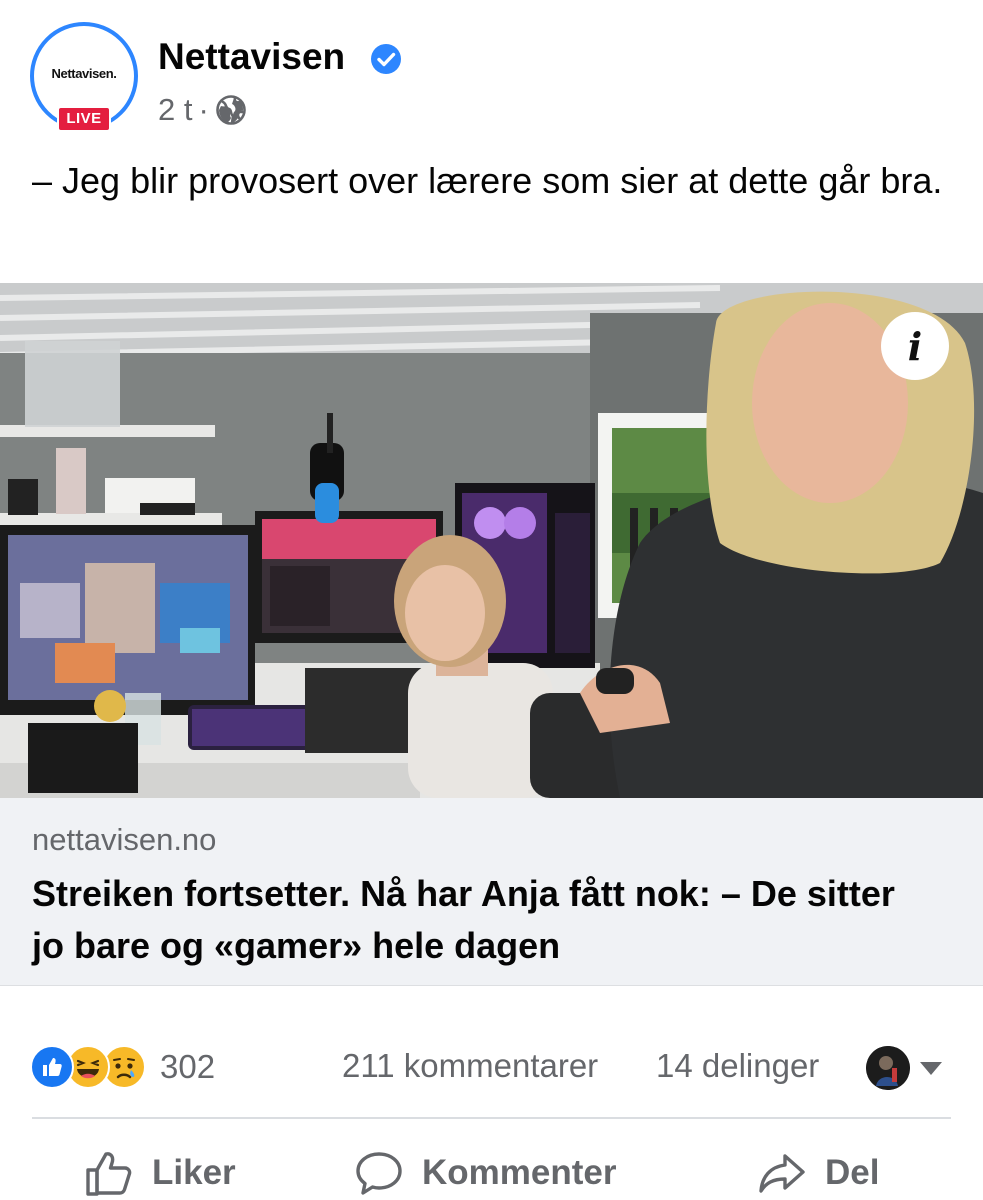  What do you see at coordinates (188, 1066) in the screenshot?
I see `reaction-count: 302` at bounding box center [188, 1066].